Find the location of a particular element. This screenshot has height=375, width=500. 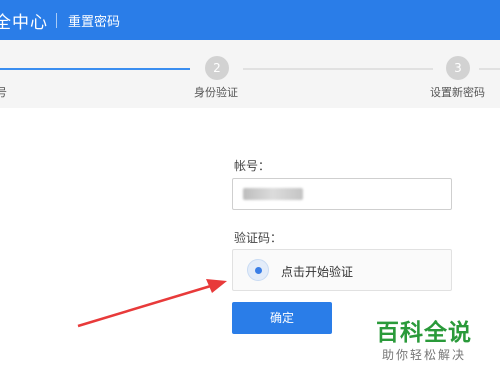

step-2-circle: 2 is located at coordinates (217, 68).